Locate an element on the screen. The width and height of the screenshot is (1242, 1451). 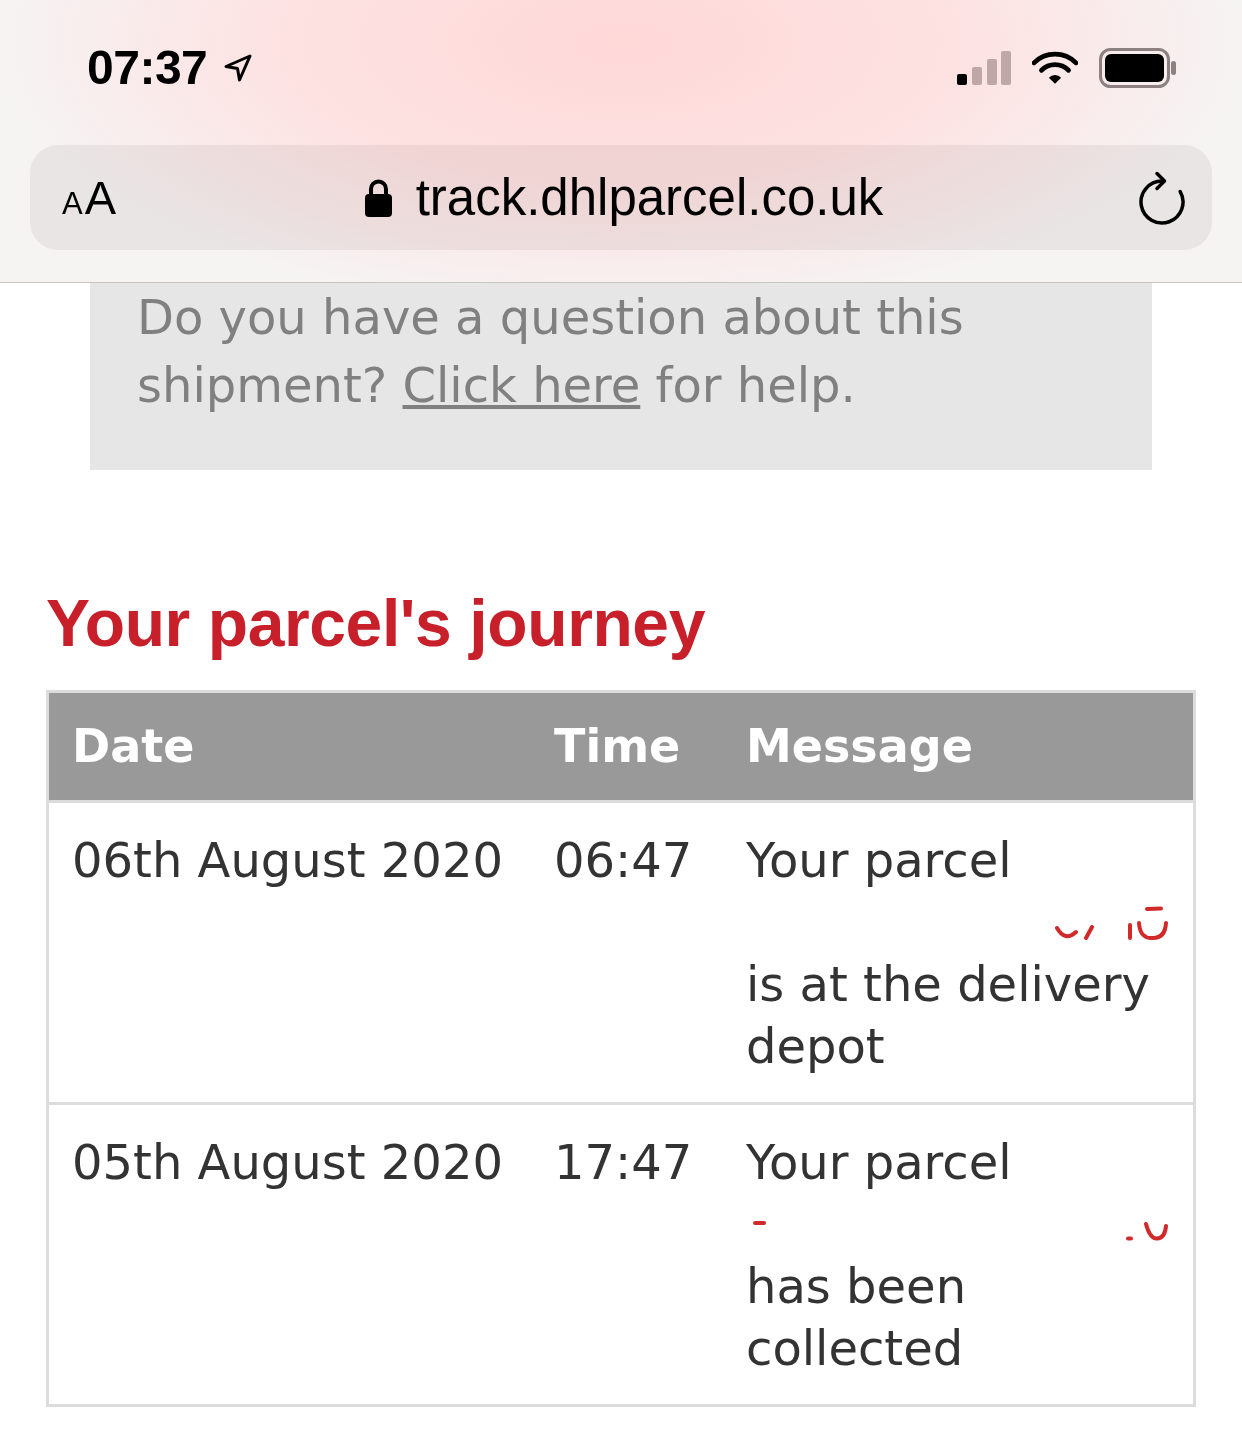
reload-icon is located at coordinates (1162, 197).